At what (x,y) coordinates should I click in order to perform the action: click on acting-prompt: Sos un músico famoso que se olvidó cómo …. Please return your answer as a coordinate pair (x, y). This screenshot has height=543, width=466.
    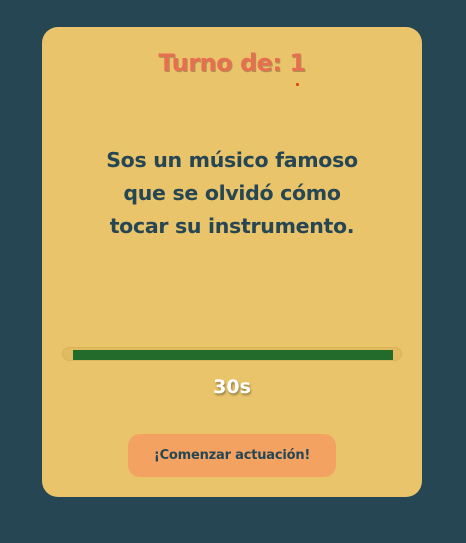
    Looking at the image, I should click on (232, 193).